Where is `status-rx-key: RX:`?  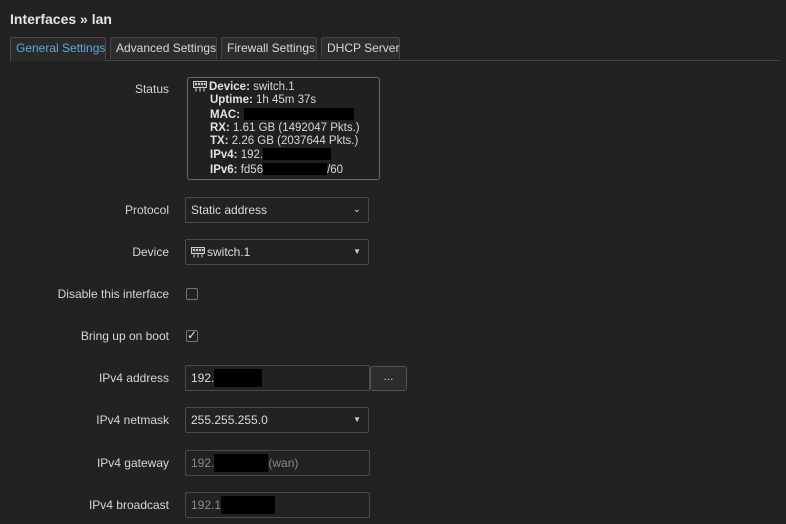 status-rx-key: RX: is located at coordinates (220, 127).